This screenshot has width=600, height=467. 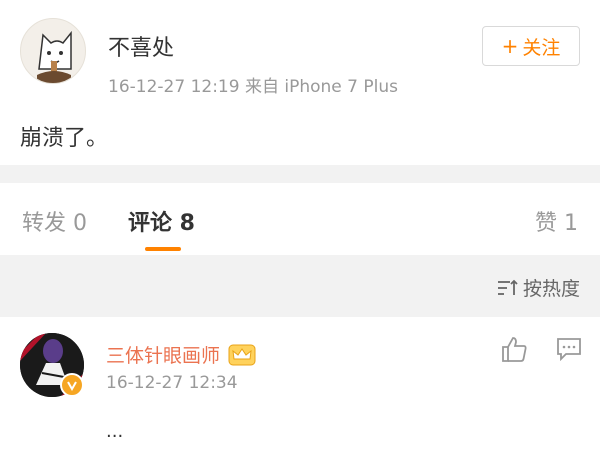 I want to click on active-tab-indicator, so click(x=163, y=249).